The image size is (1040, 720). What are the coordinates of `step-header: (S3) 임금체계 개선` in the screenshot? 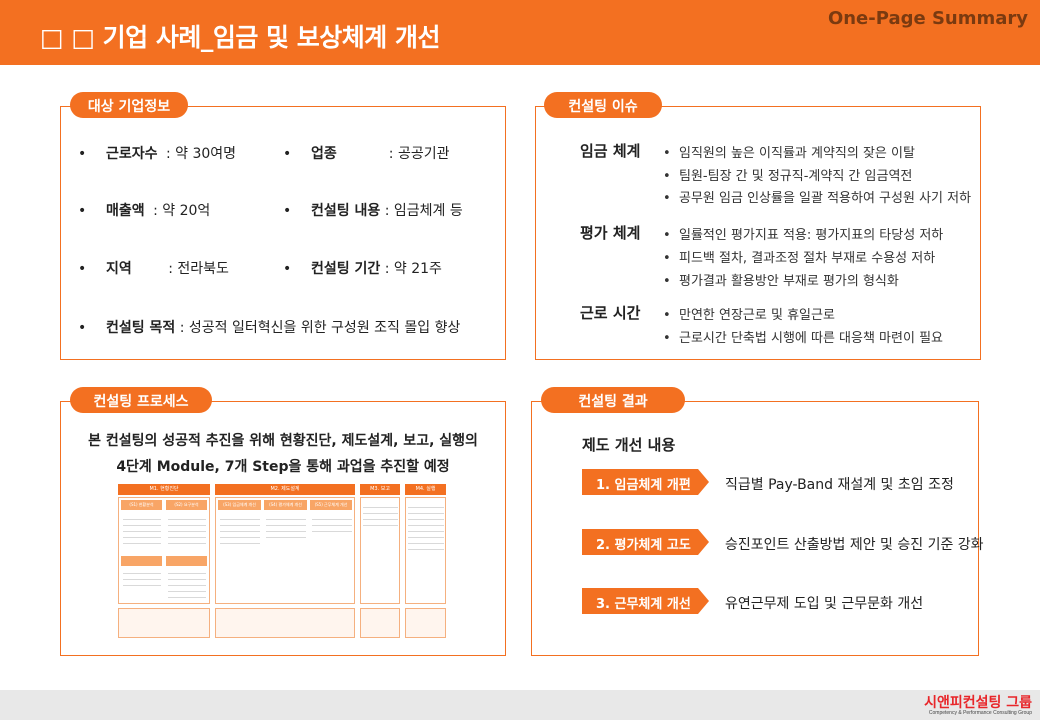 It's located at (239, 505).